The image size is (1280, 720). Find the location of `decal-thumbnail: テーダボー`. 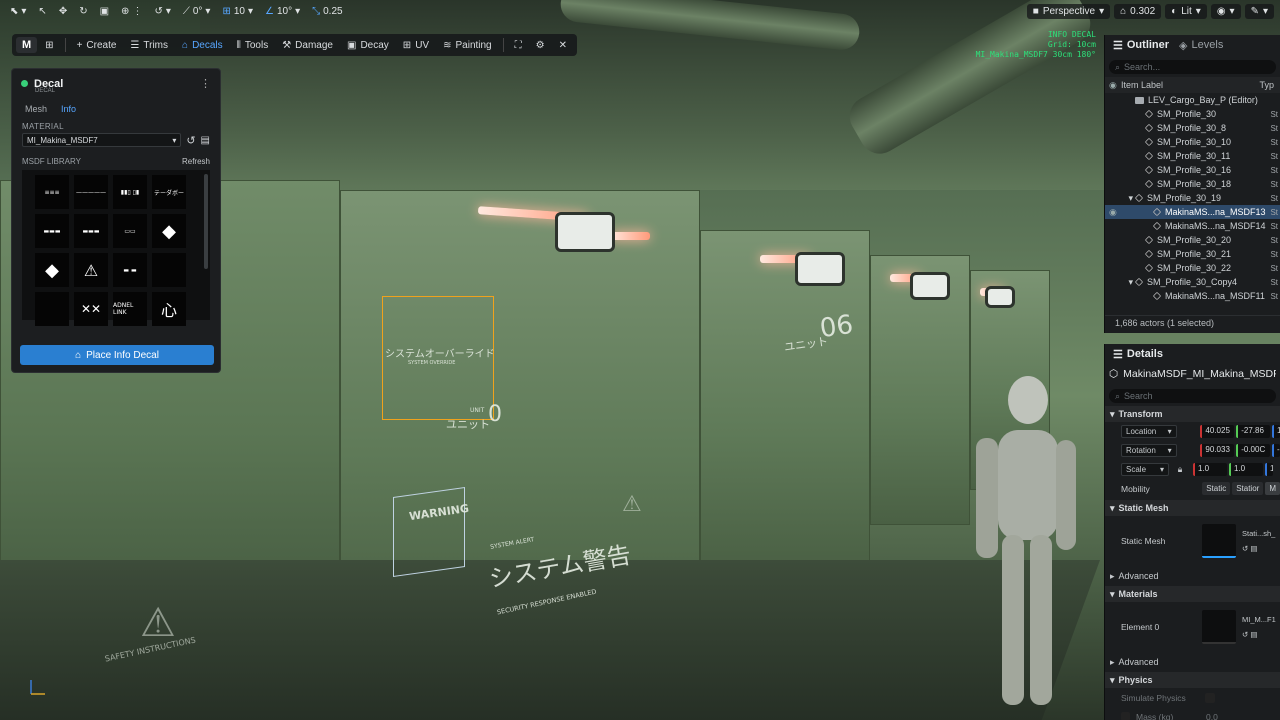

decal-thumbnail: テーダボー is located at coordinates (169, 192).